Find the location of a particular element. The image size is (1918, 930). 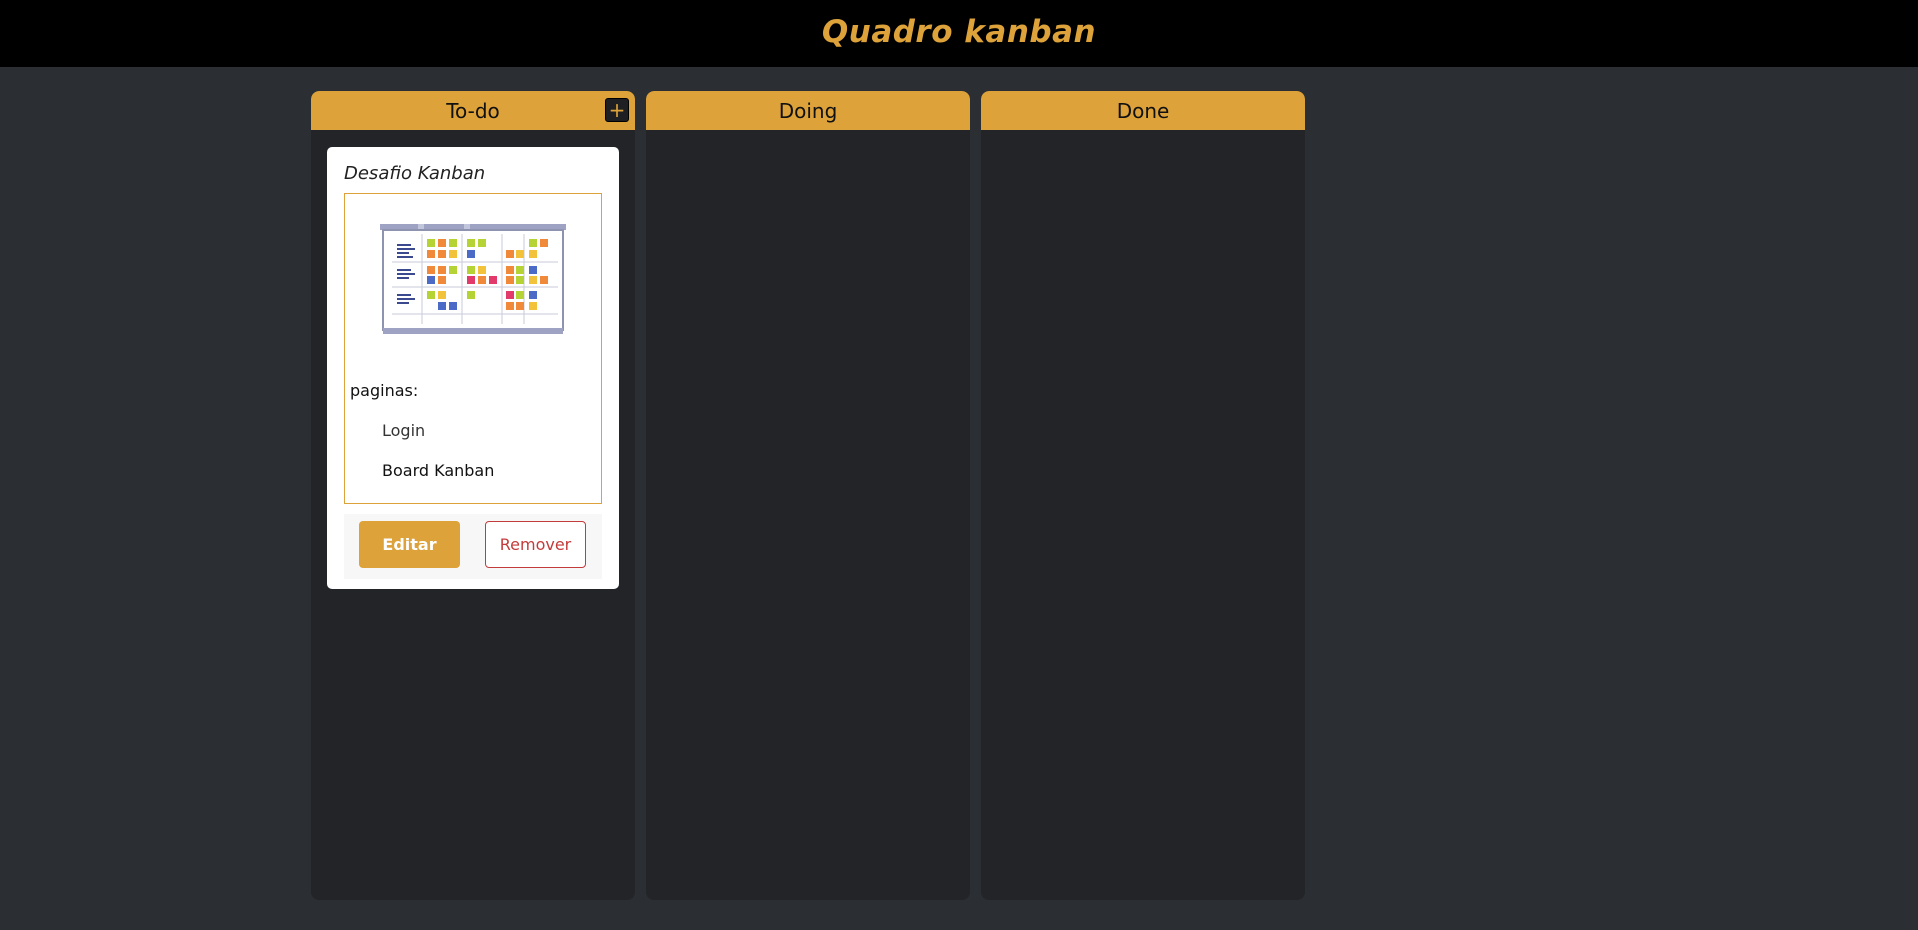

app-title: Quadro kanban is located at coordinates (959, 31).